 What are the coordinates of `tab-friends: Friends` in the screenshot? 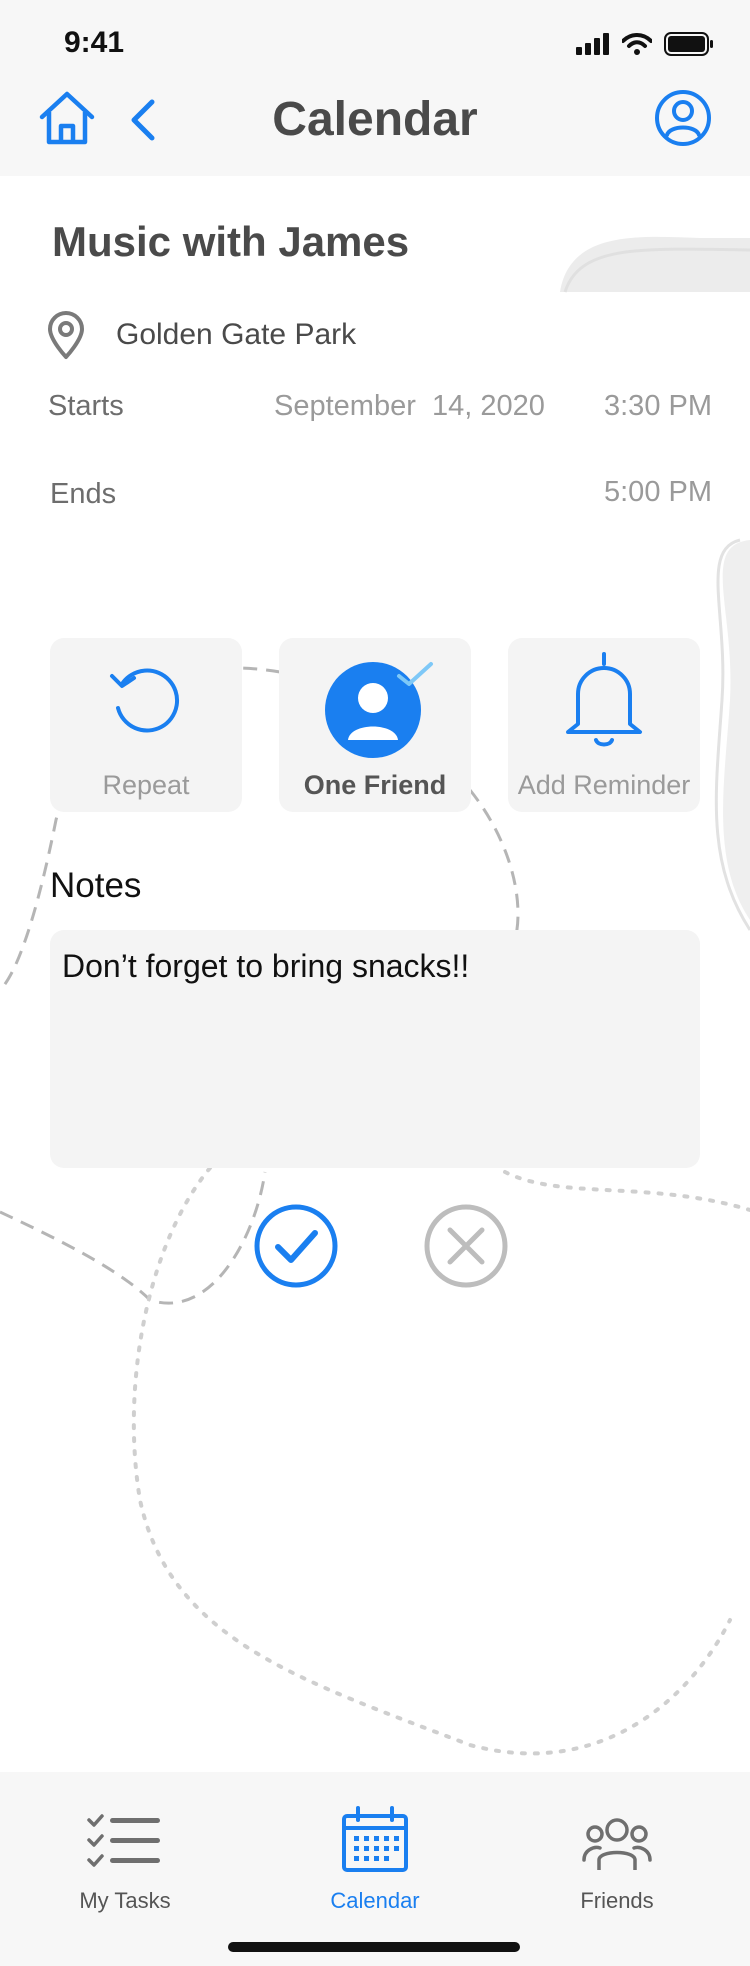 It's located at (617, 1869).